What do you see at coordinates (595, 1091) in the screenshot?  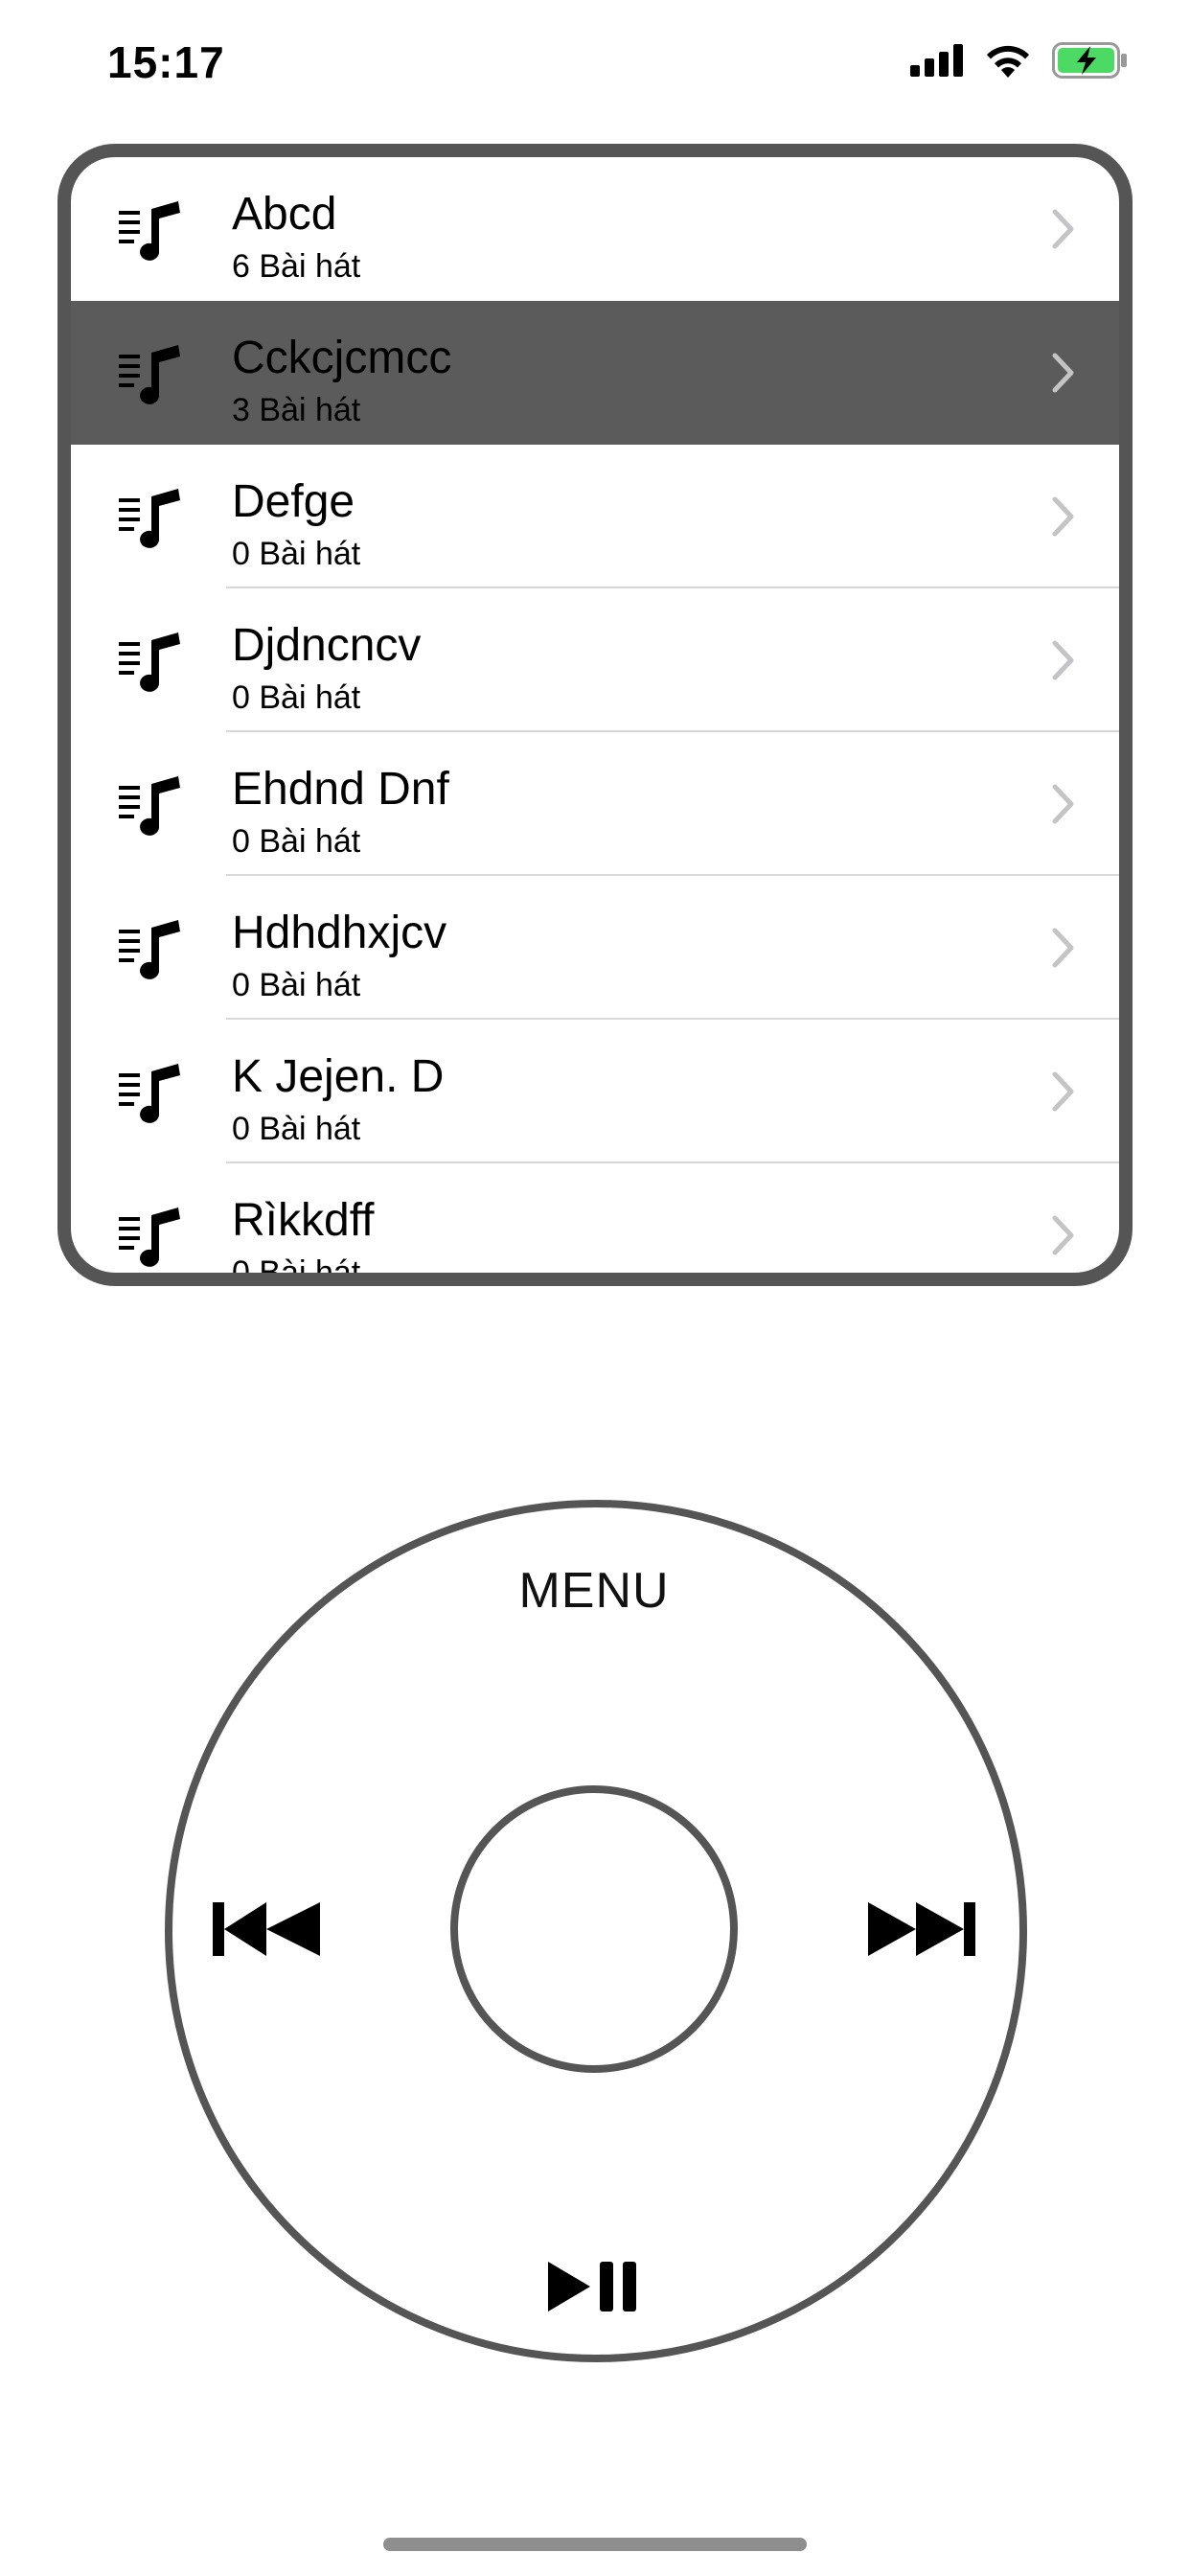 I see `playlist-row: K Jejen. D 0 Bài hát` at bounding box center [595, 1091].